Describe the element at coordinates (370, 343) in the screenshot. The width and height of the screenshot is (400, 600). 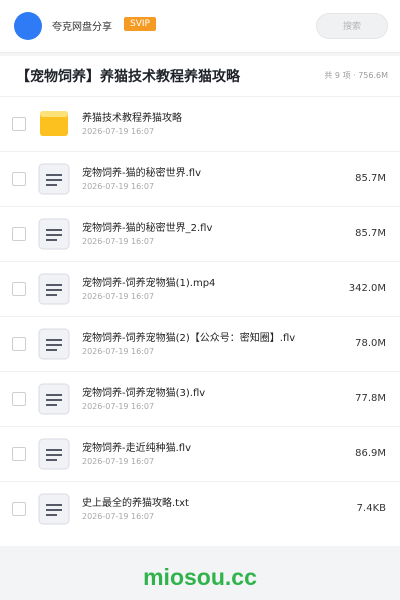
I see `file-size: 78.0M` at that location.